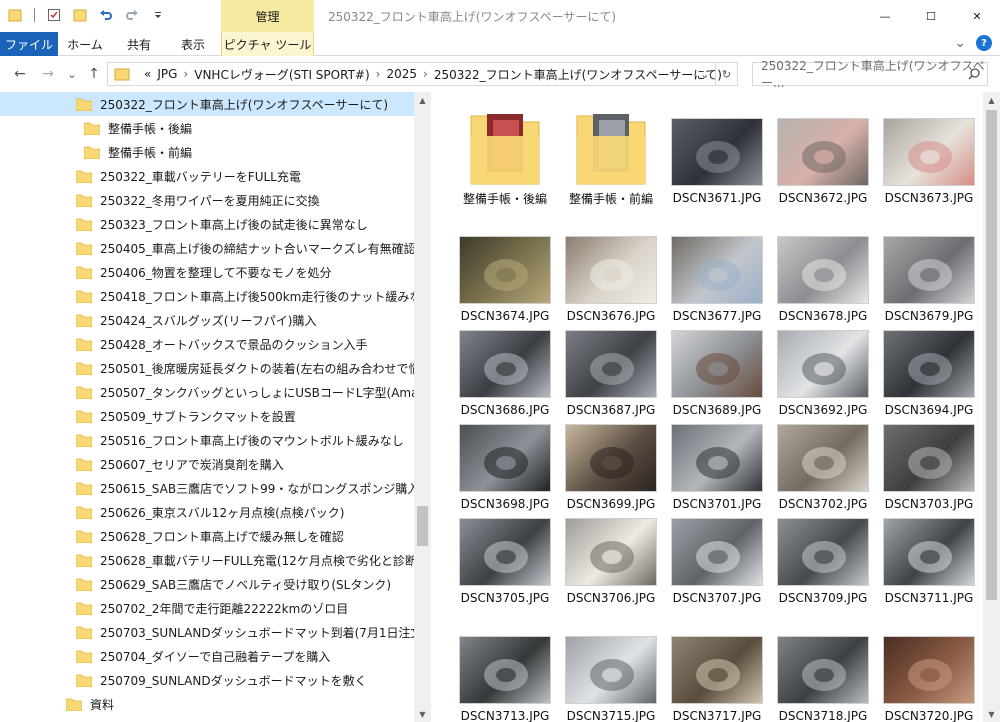 The width and height of the screenshot is (1000, 722). I want to click on back-button: ←, so click(20, 74).